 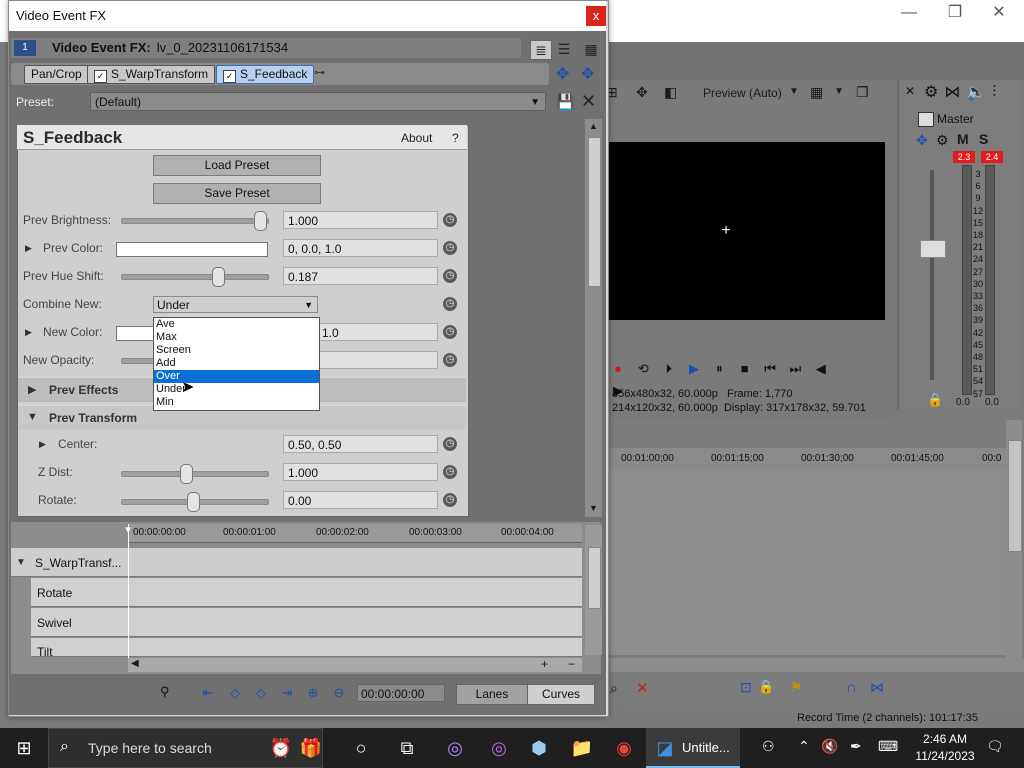 I want to click on loop-icon: ⟲, so click(x=643, y=369).